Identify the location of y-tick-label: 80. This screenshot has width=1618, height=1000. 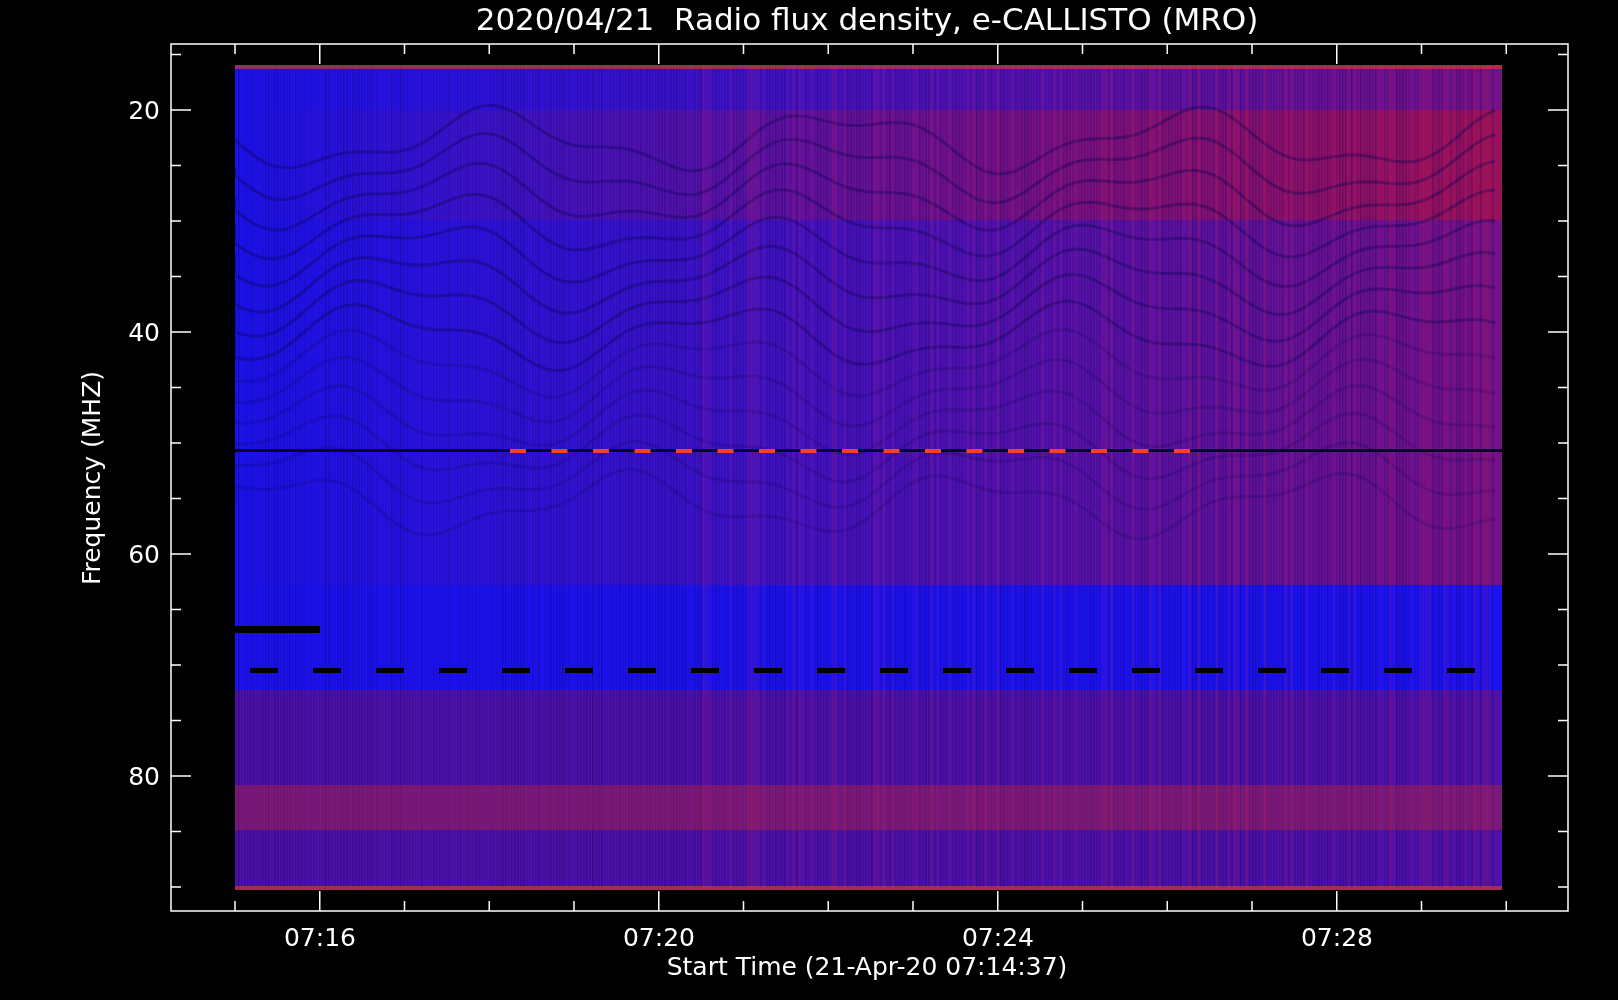
(144, 776).